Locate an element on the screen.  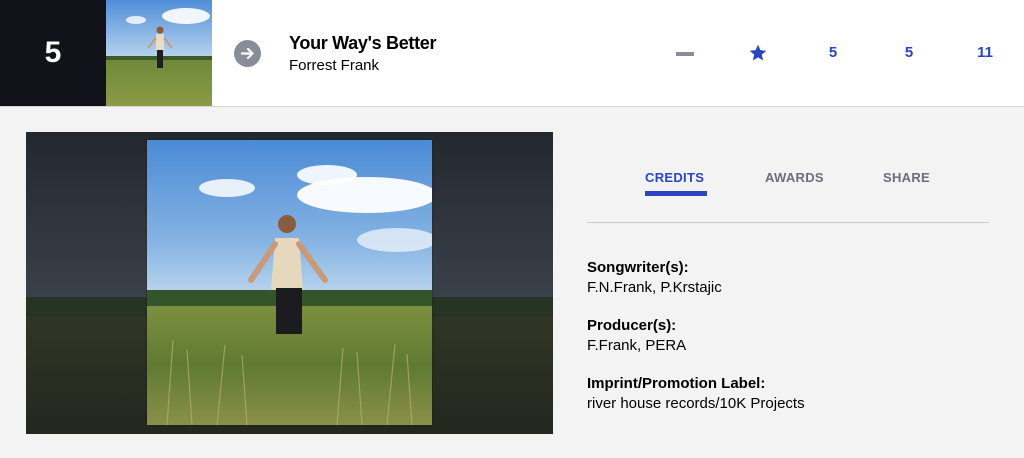
credit-value: F.N.Frank, P.Krstajic is located at coordinates (654, 287).